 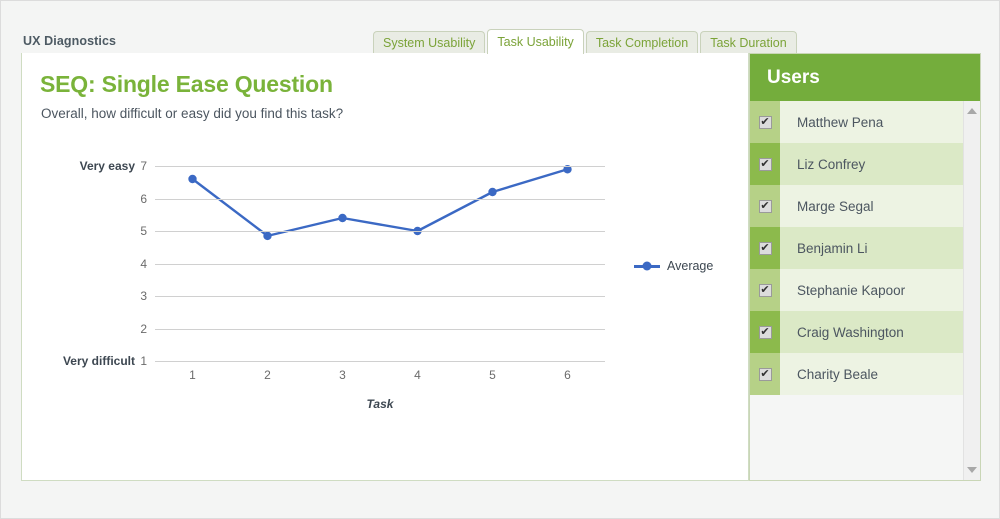 I want to click on x-axis-tick-label: 4, so click(x=417, y=375).